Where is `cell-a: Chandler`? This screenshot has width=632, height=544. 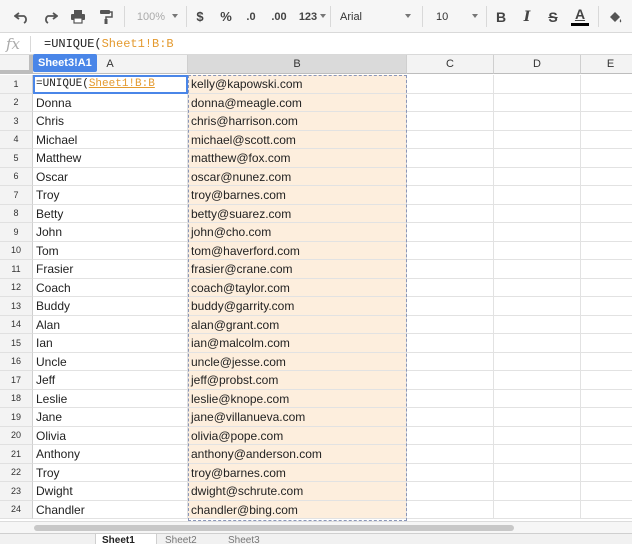 cell-a: Chandler is located at coordinates (110, 509).